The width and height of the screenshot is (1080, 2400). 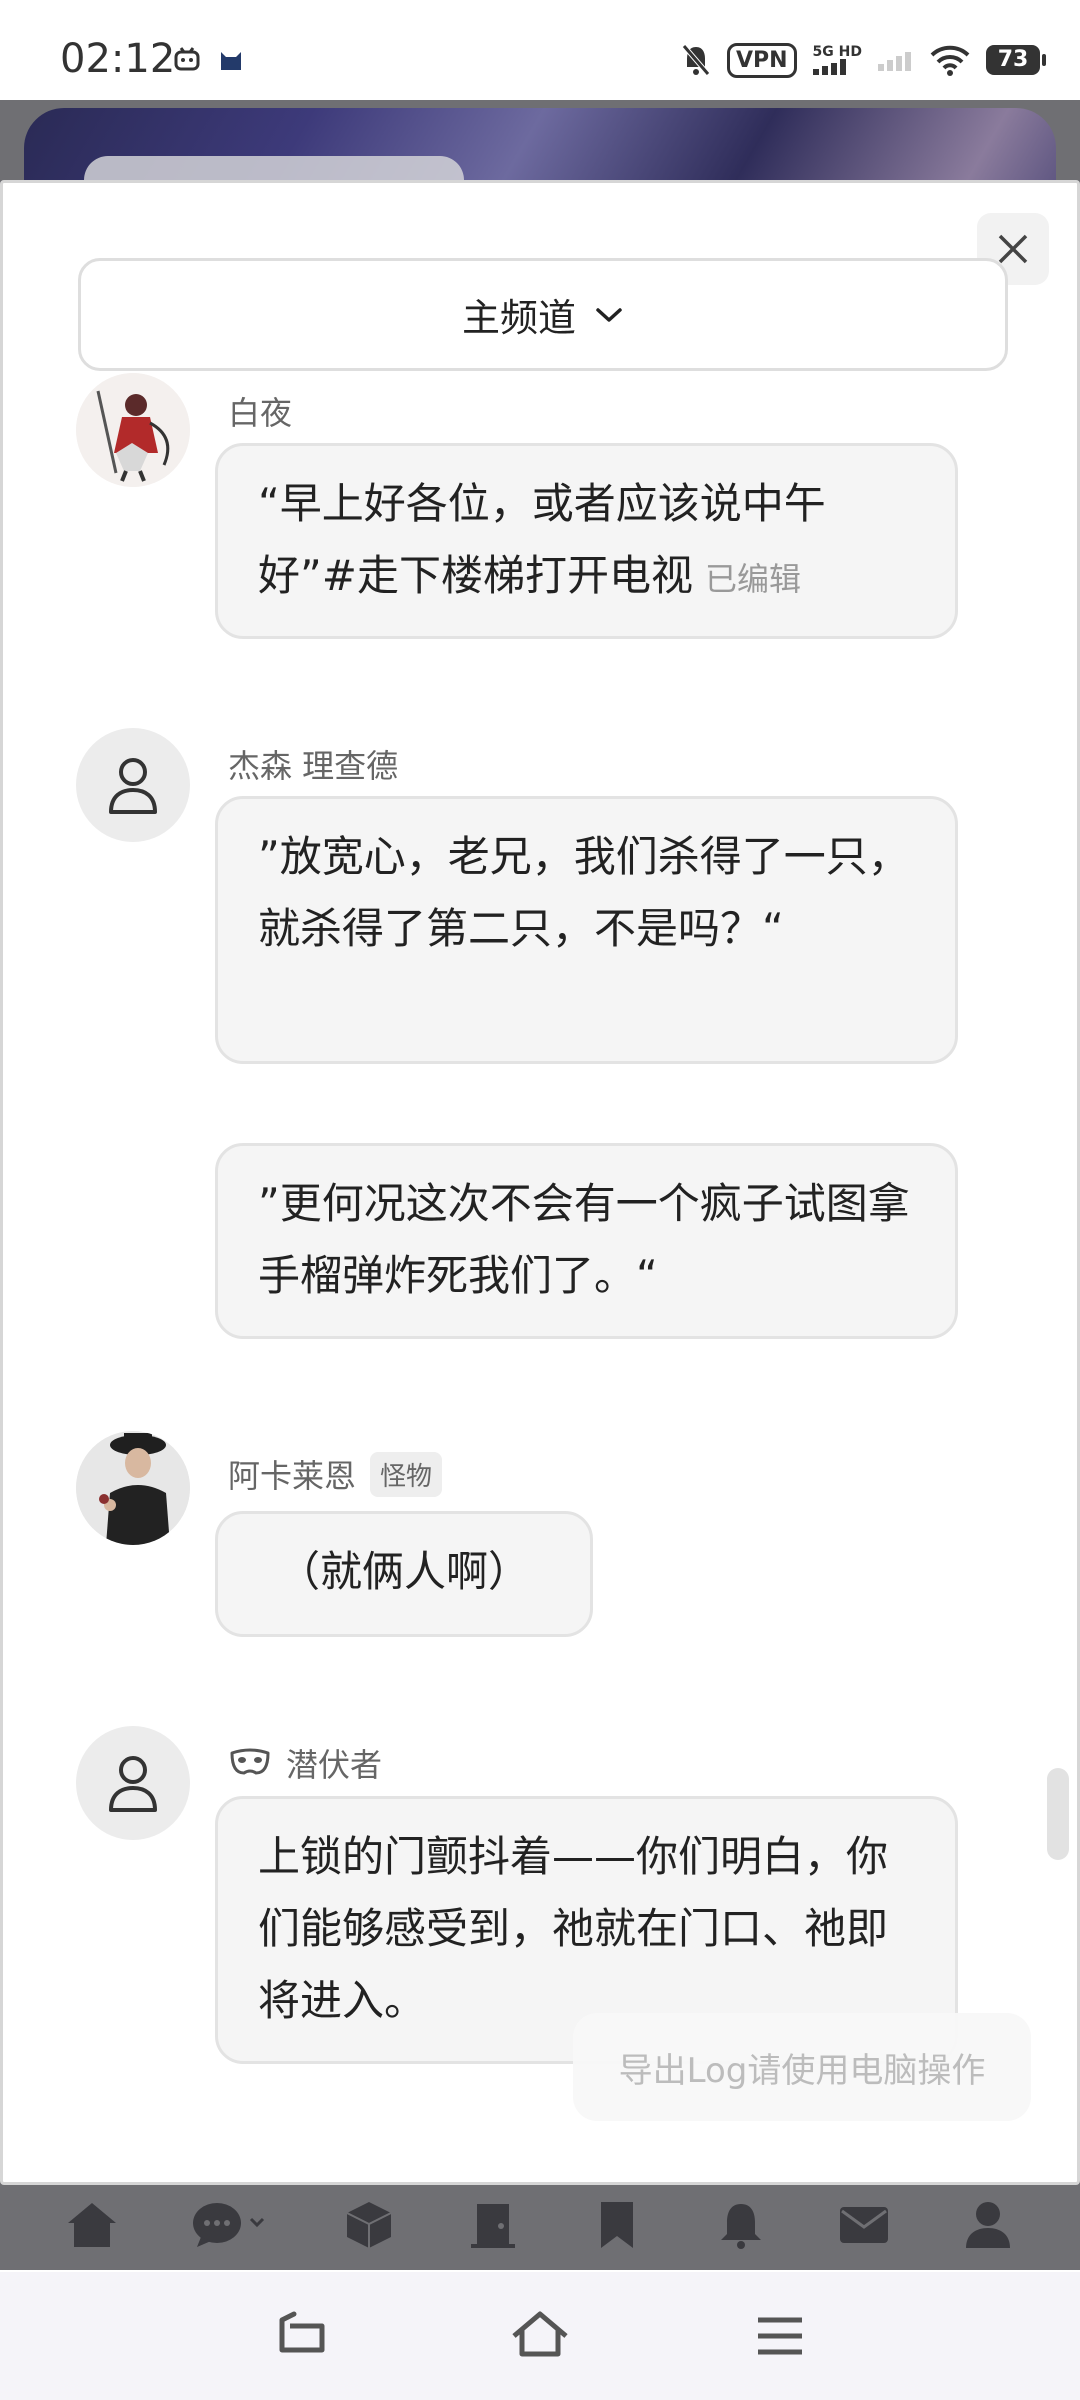 I want to click on avatar-akalain, so click(x=133, y=1488).